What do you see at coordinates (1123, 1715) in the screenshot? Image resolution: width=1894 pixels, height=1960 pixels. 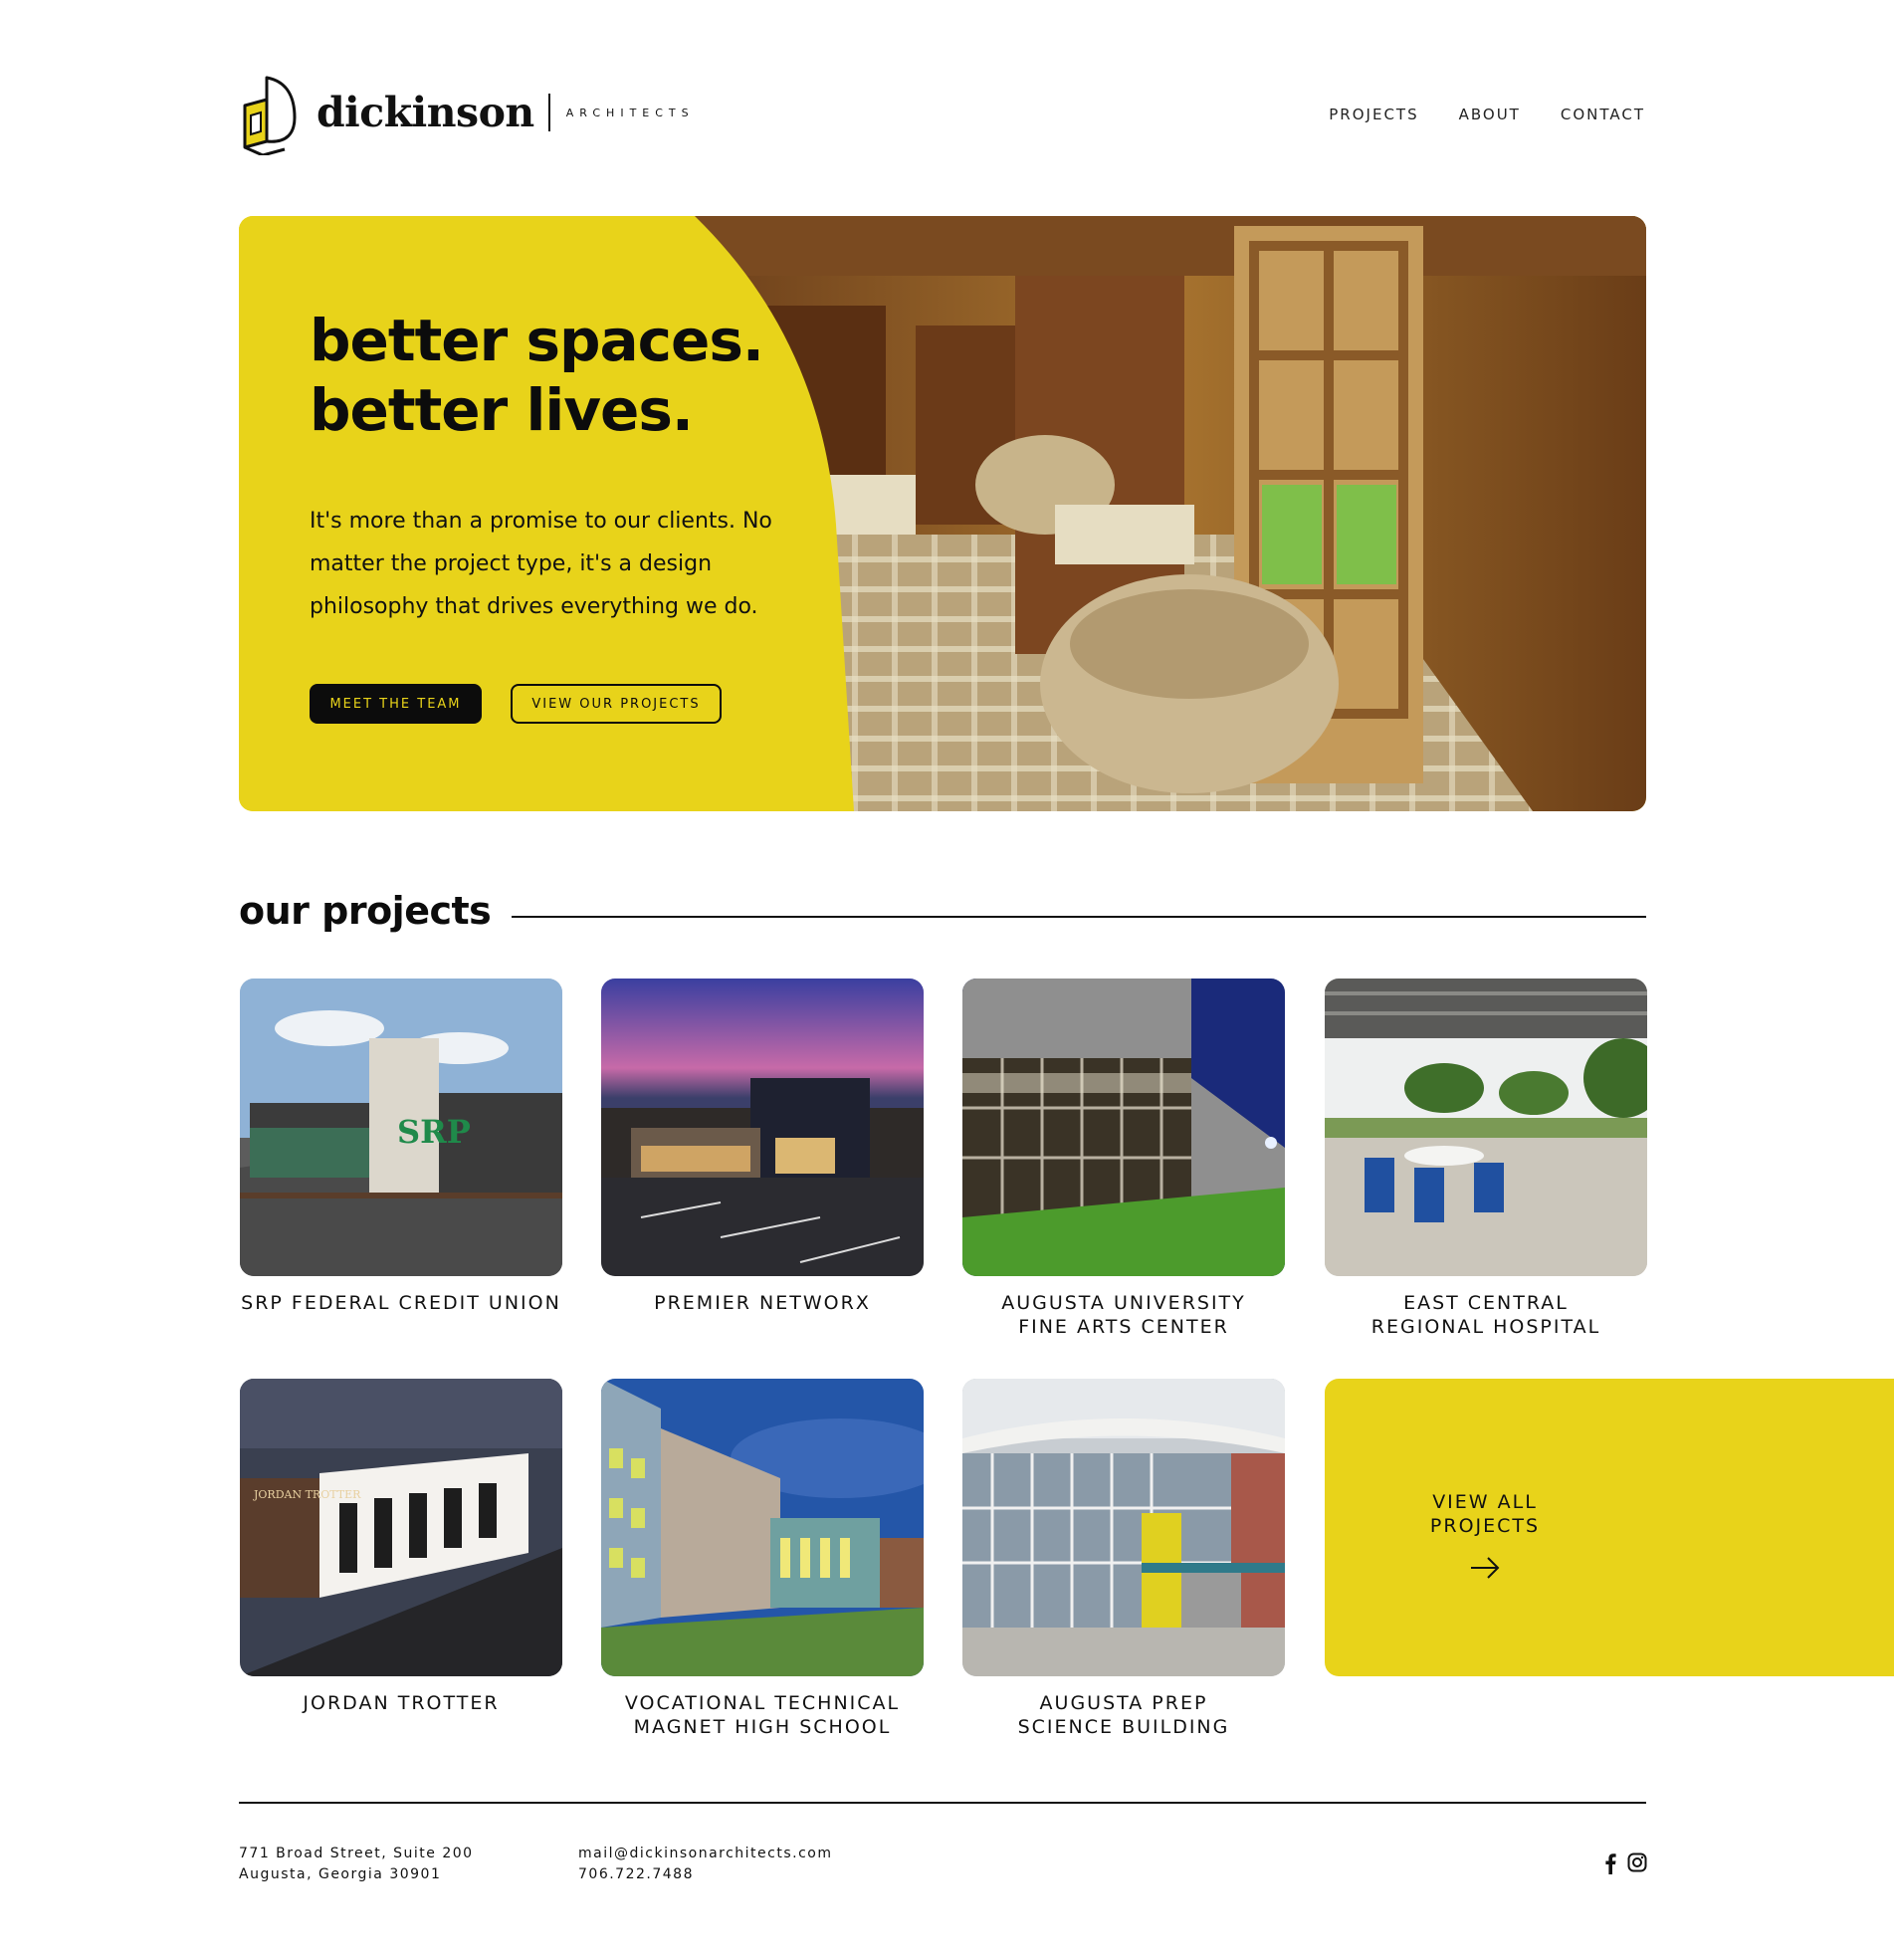 I see `project-label: AUGUSTA PREP SCIENCE BUILDING` at bounding box center [1123, 1715].